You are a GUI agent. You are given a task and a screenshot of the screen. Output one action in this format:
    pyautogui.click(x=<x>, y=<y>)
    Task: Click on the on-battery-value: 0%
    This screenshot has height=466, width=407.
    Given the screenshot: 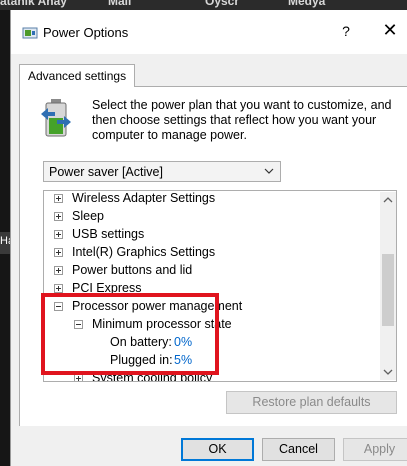 What is the action you would take?
    pyautogui.click(x=183, y=342)
    